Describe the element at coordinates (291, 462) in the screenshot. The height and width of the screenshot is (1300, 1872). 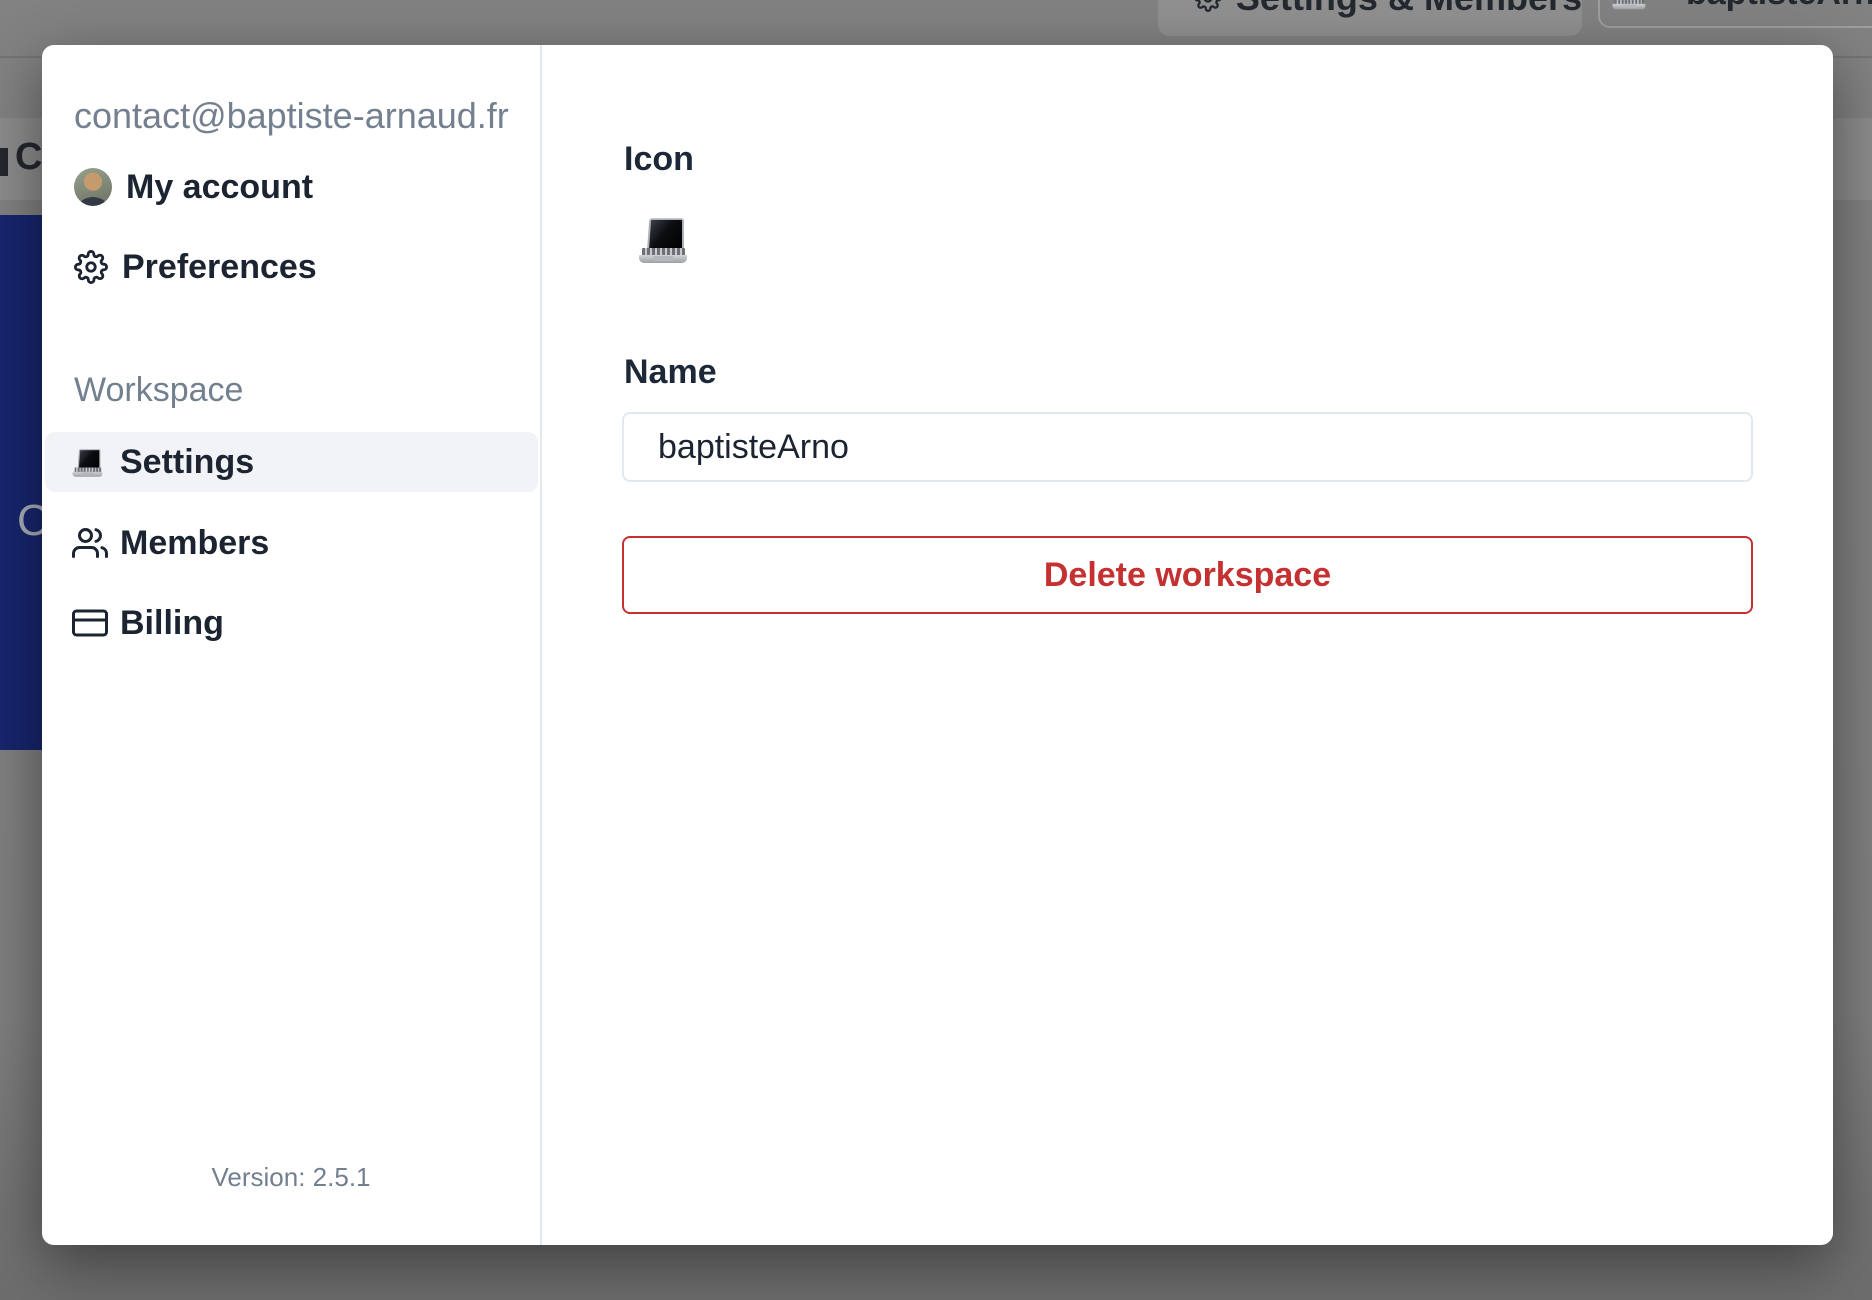
I see `sidebar-item-settings: Settings` at that location.